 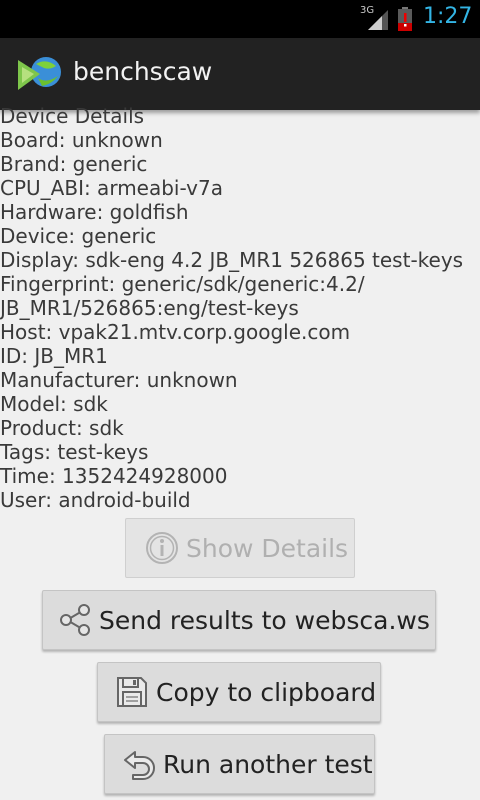 What do you see at coordinates (240, 19) in the screenshot?
I see `status-bar: 3G 1:27` at bounding box center [240, 19].